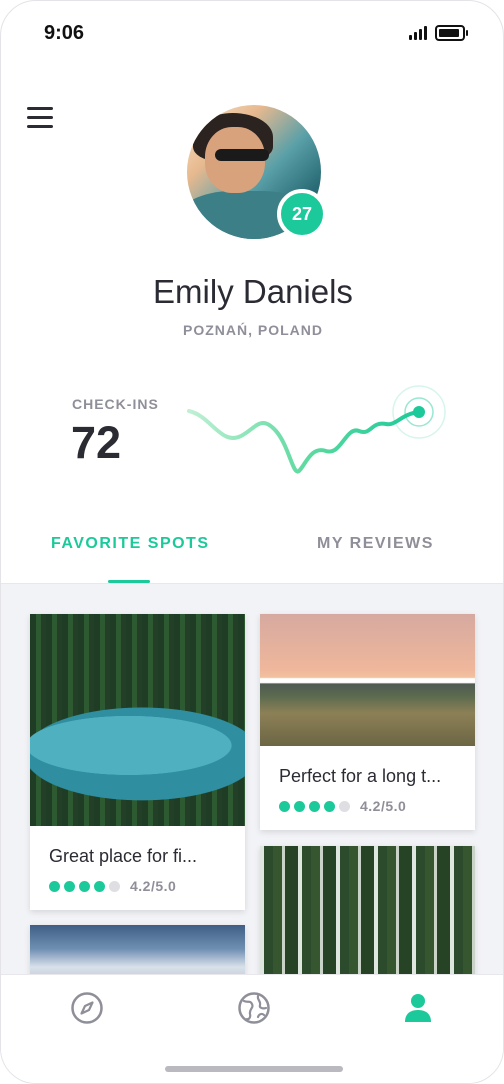  What do you see at coordinates (115, 404) in the screenshot?
I see `checkins-label: CHECK-INS` at bounding box center [115, 404].